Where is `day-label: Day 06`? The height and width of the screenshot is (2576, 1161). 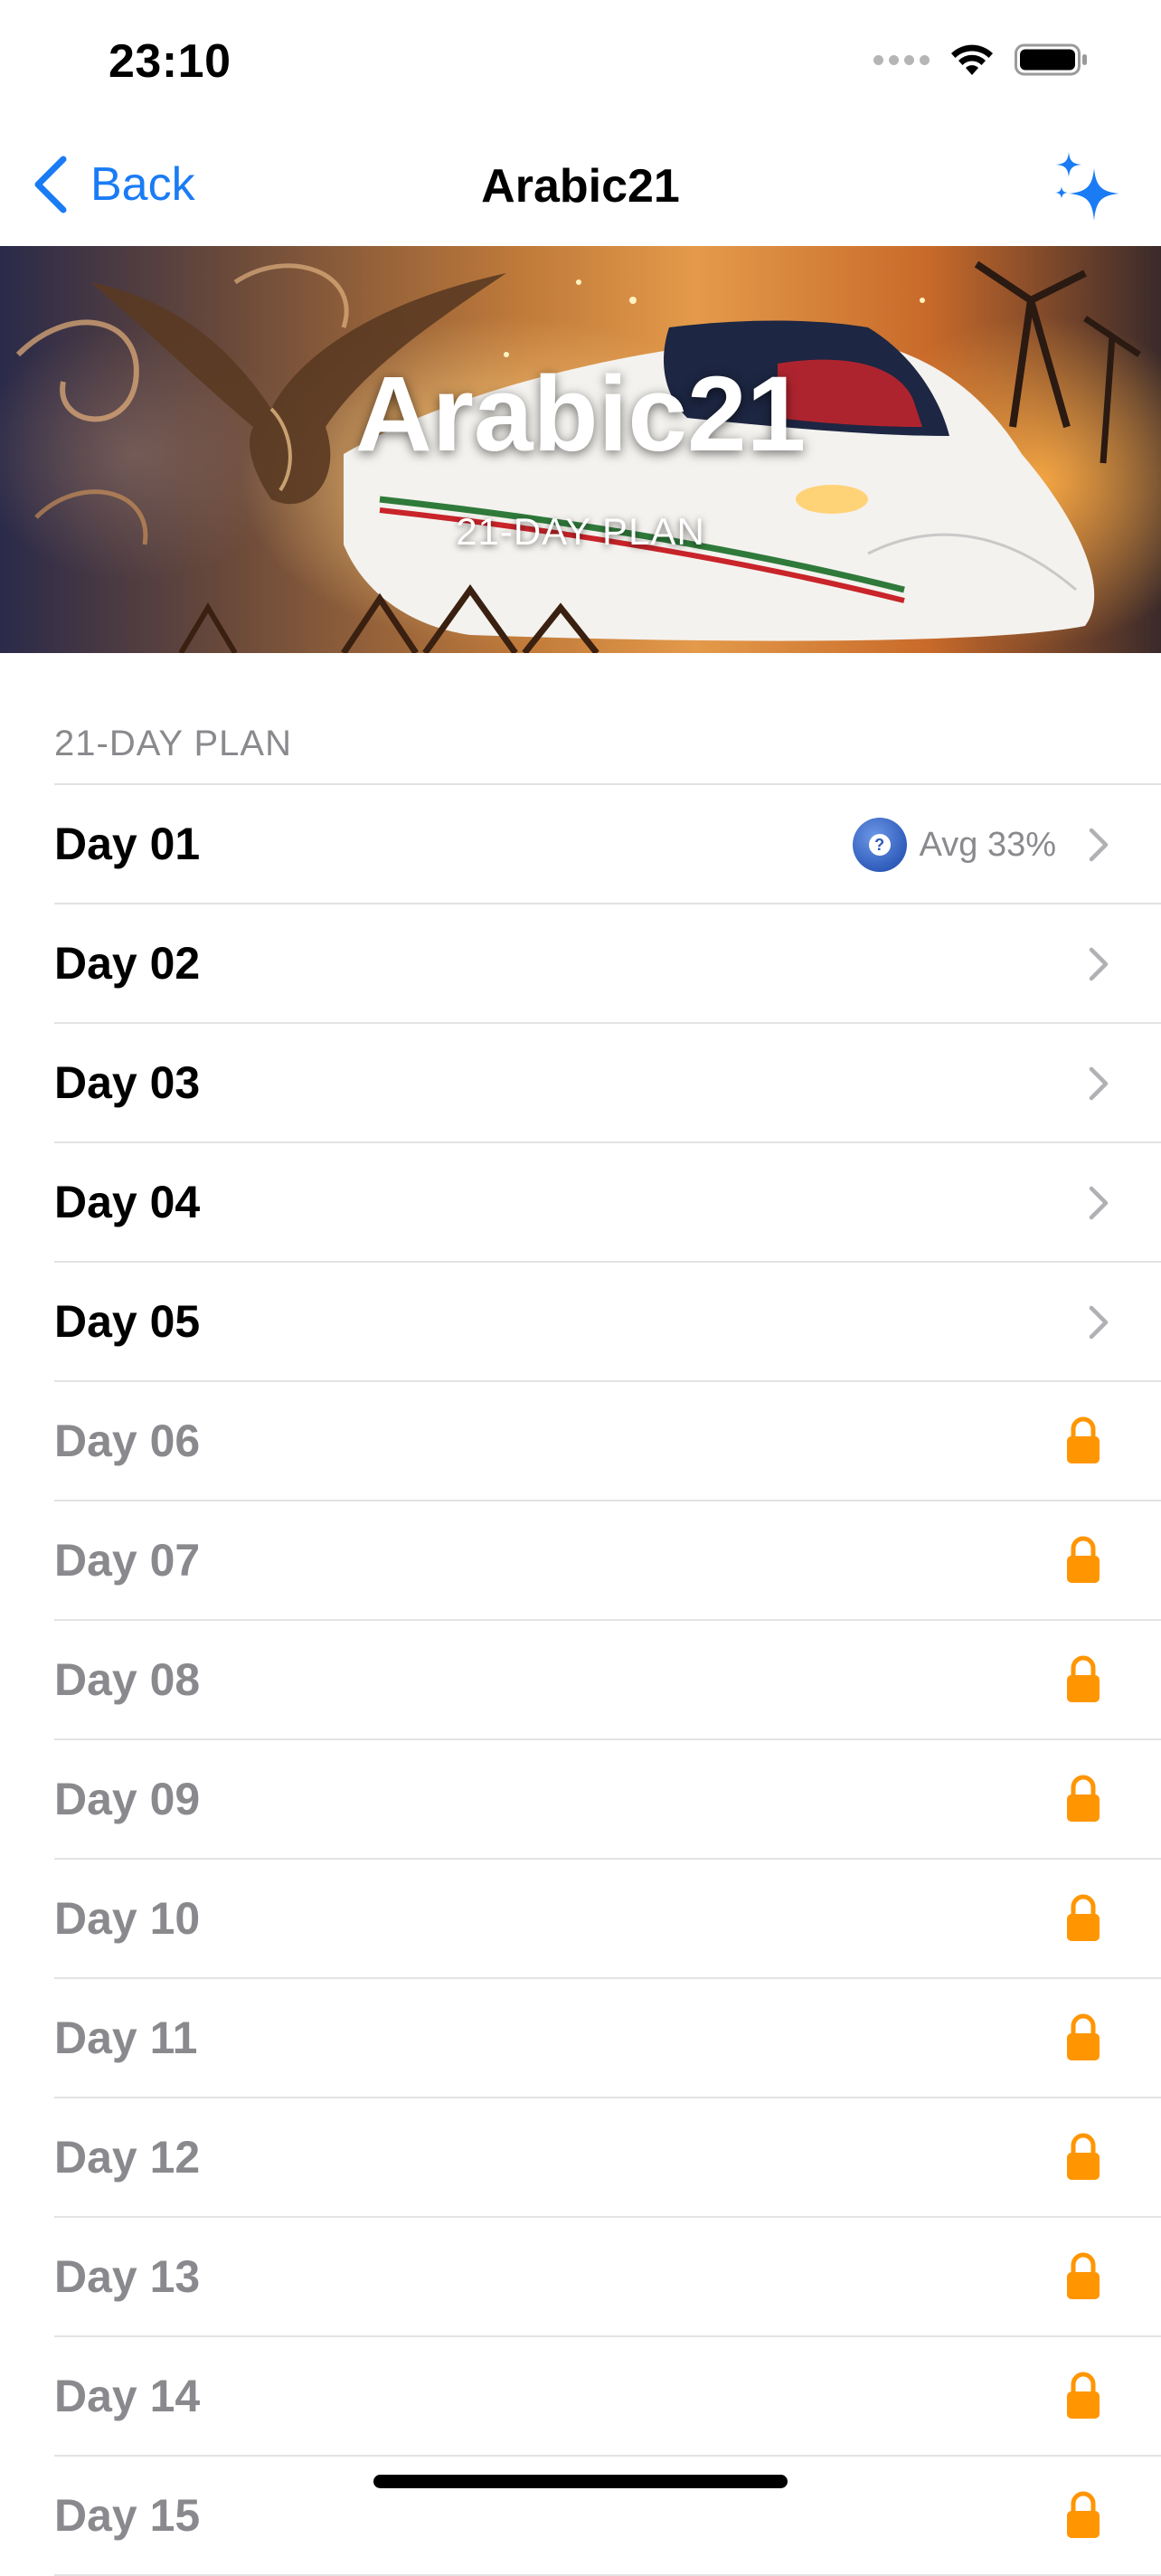 day-label: Day 06 is located at coordinates (127, 1441).